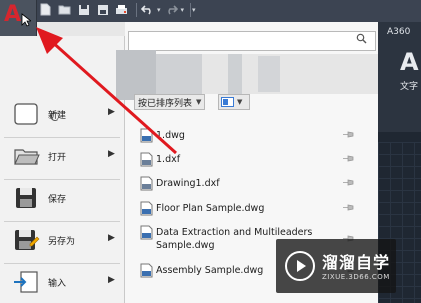 The width and height of the screenshot is (421, 303). I want to click on menu-item-save: 保存, so click(62, 201).